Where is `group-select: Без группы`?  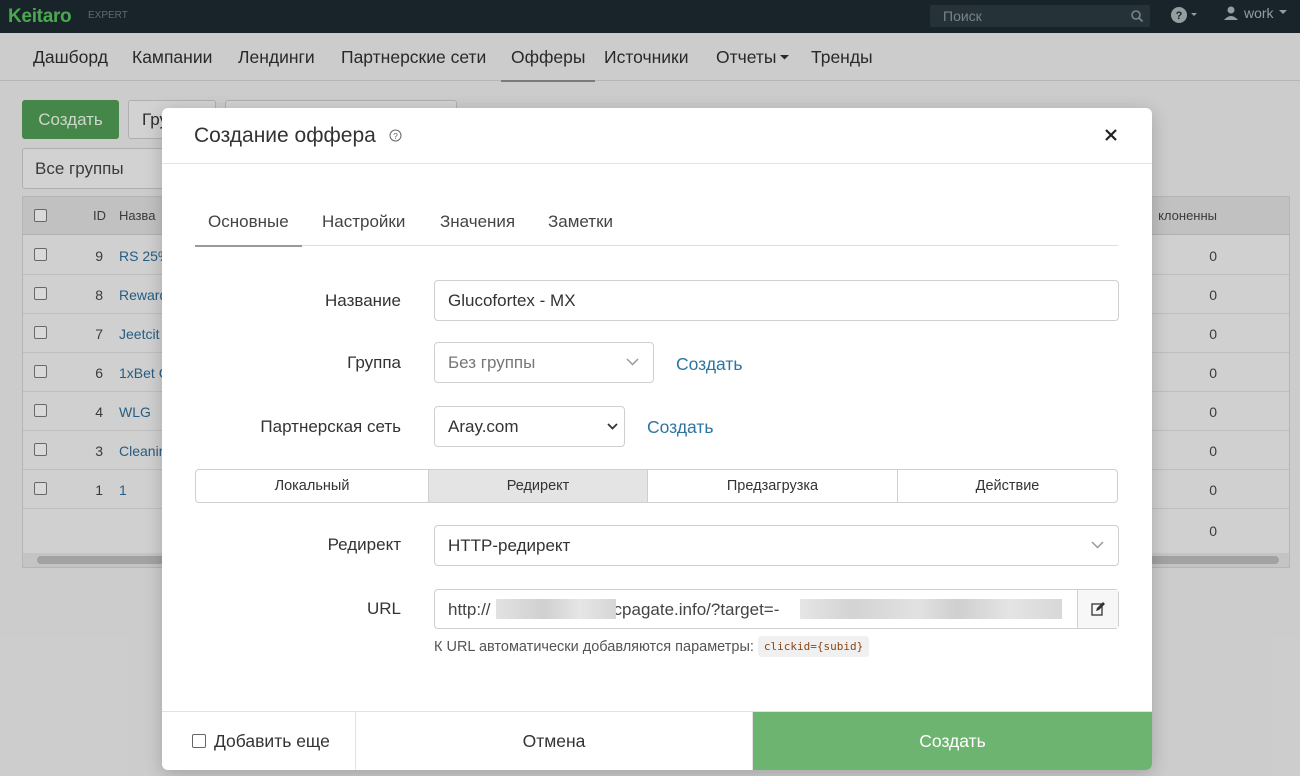
group-select: Без группы is located at coordinates (544, 362).